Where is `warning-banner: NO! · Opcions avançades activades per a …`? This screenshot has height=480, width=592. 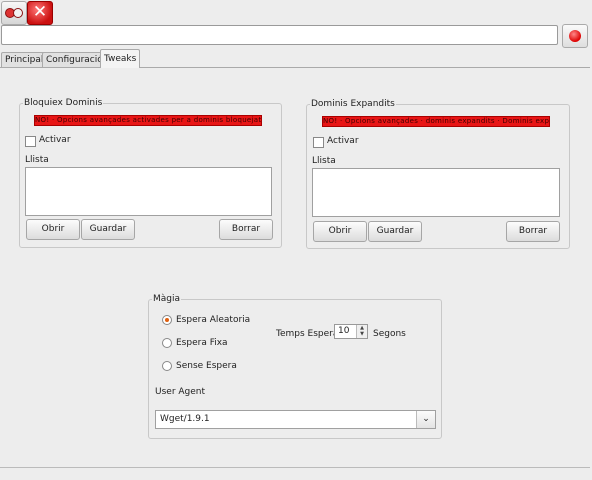 warning-banner: NO! · Opcions avançades activades per a … is located at coordinates (148, 120).